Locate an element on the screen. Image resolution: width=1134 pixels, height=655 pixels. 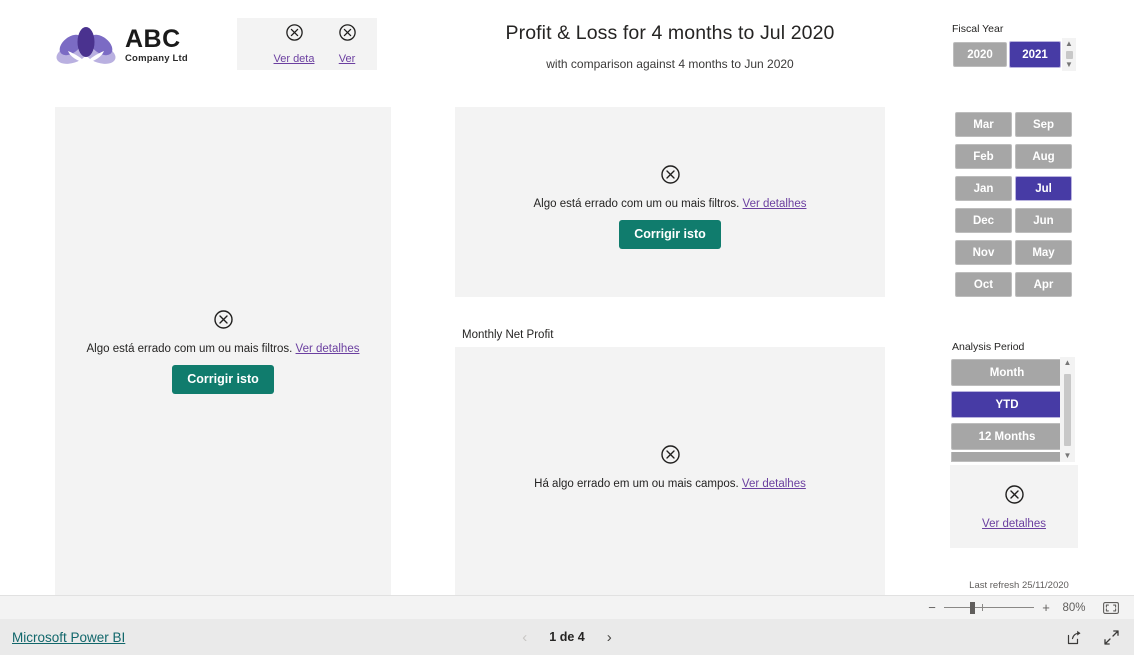
month-option-jul: Jul is located at coordinates (1043, 188).